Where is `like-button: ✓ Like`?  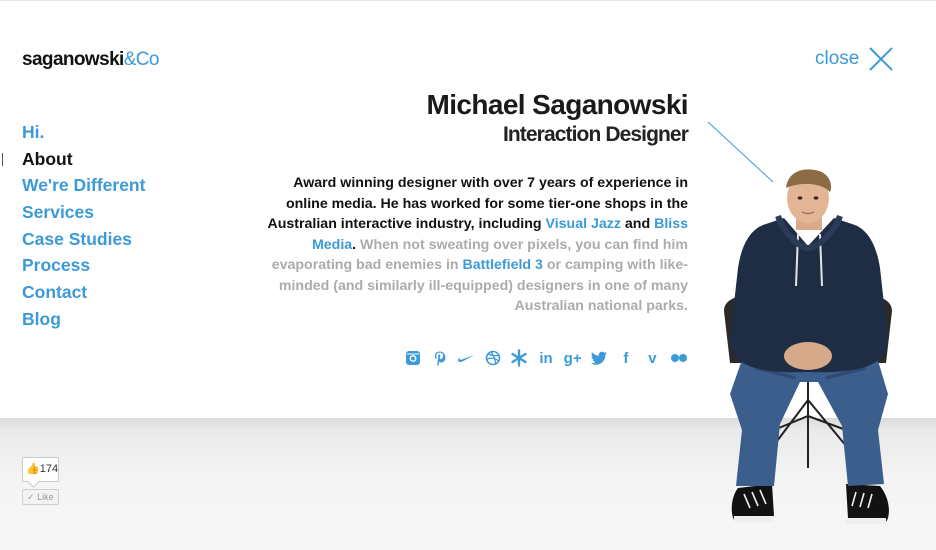 like-button: ✓ Like is located at coordinates (40, 497).